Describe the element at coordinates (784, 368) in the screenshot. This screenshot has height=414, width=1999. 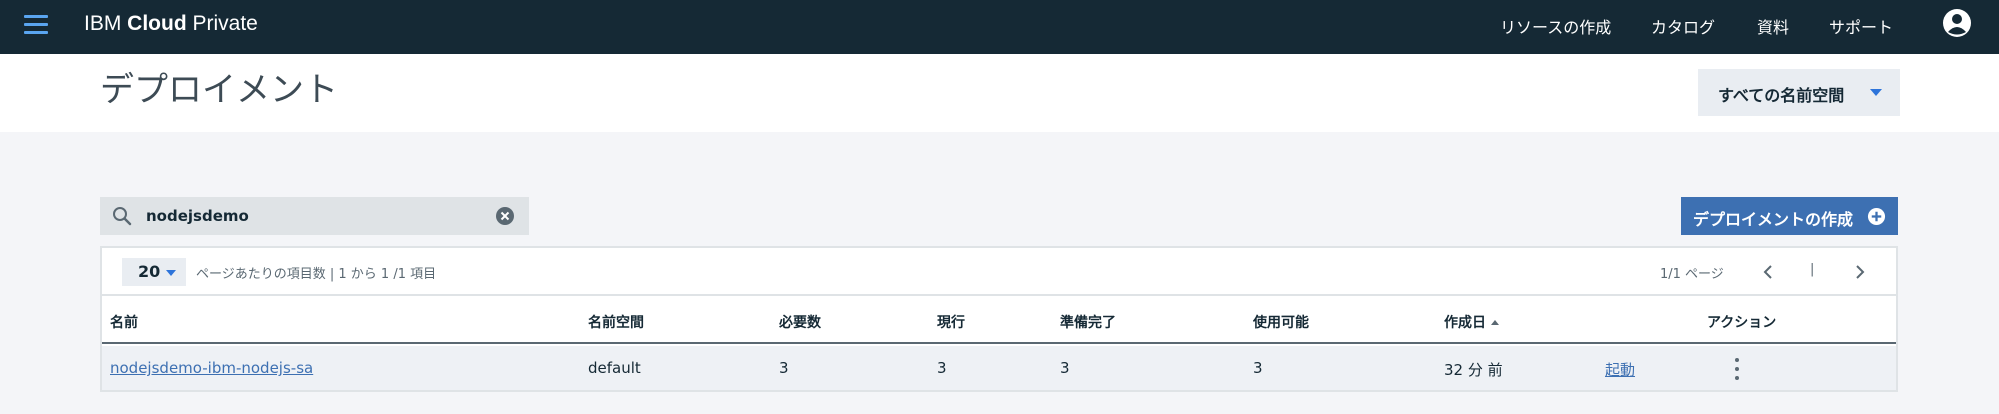
I see `cell-desired: 3` at that location.